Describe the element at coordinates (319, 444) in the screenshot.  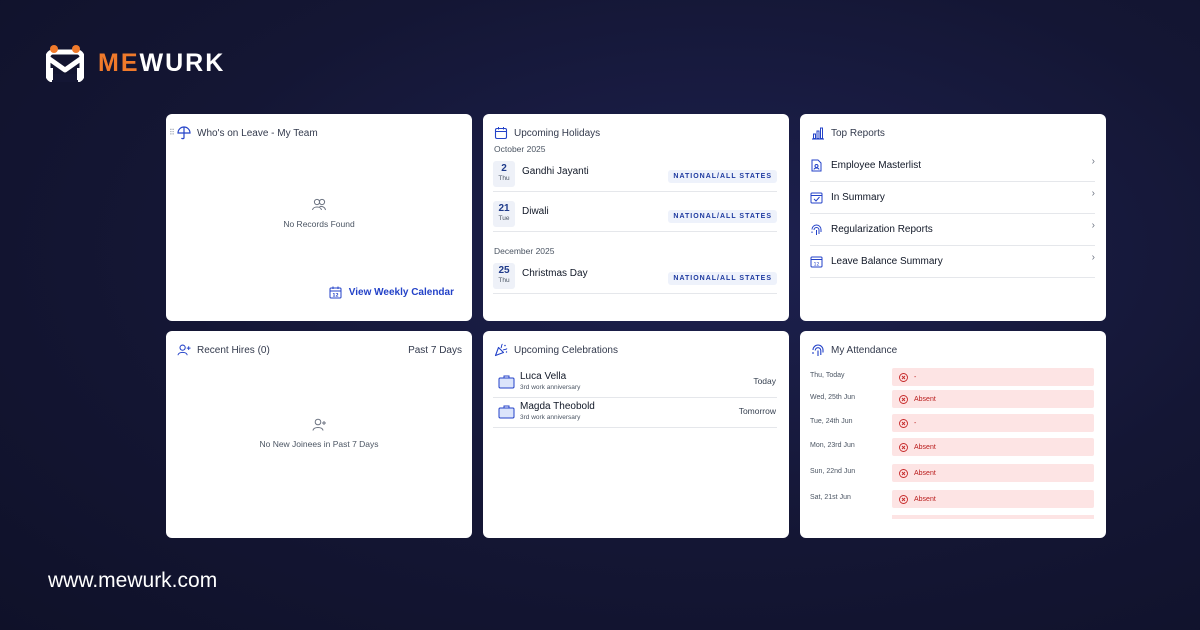
I see `empty-text: No New Joinees in Past 7 Days` at that location.